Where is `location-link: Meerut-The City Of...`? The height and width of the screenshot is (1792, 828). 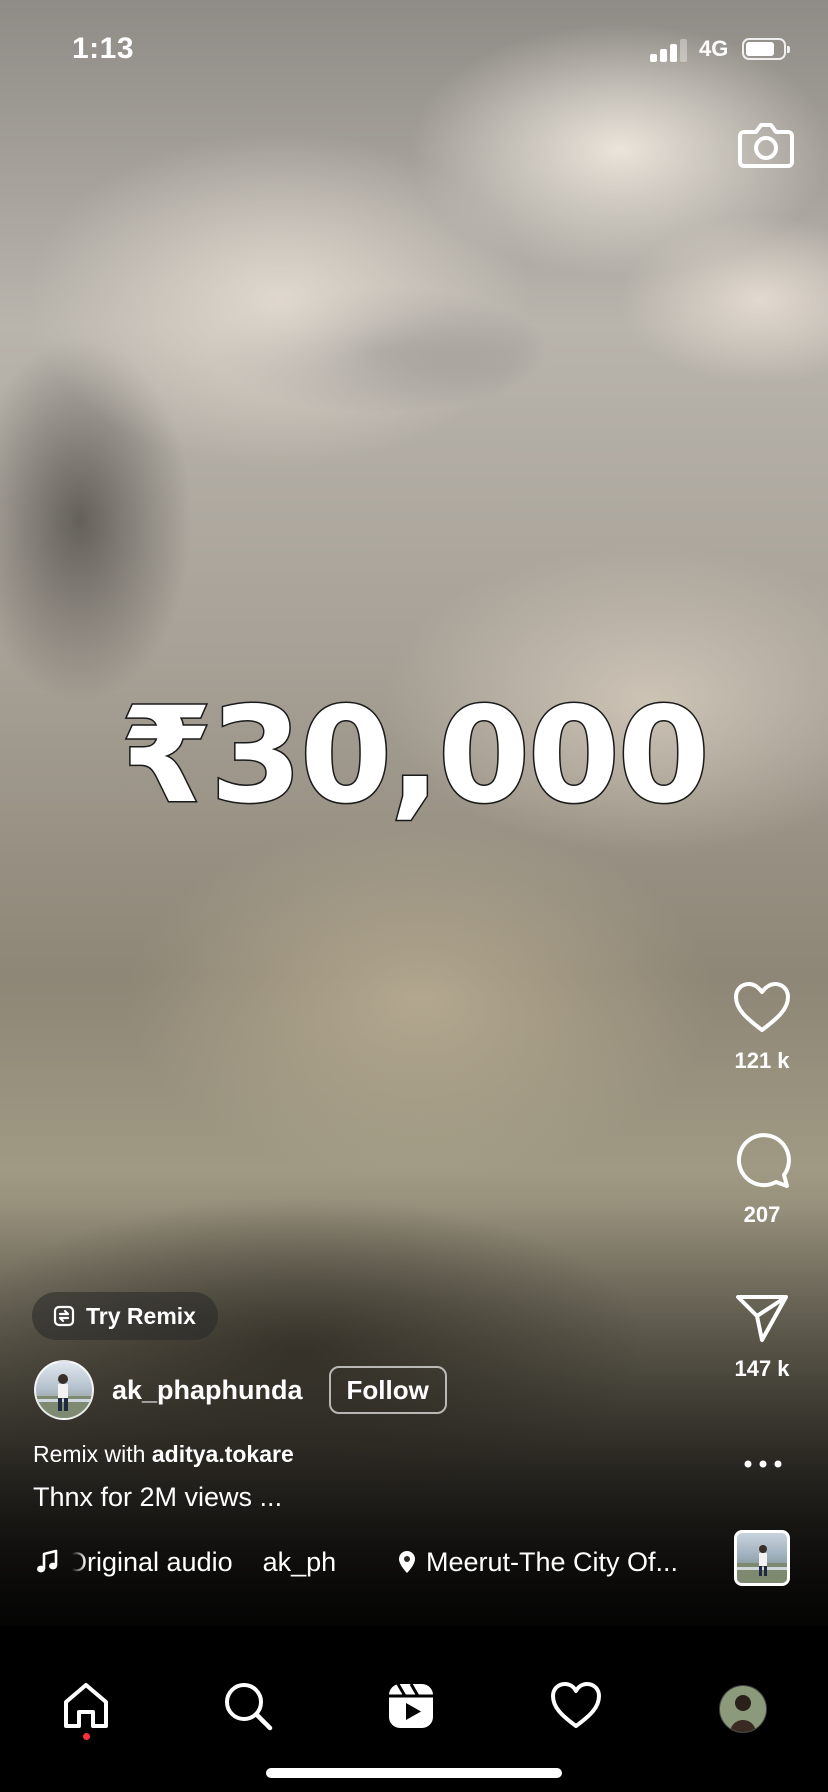 location-link: Meerut-The City Of... is located at coordinates (538, 1562).